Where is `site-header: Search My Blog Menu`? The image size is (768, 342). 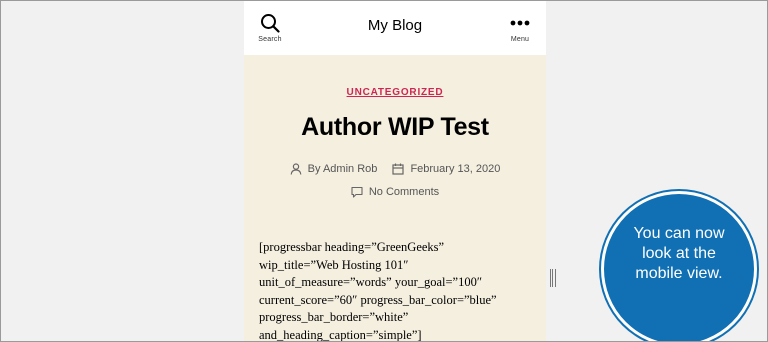
site-header: Search My Blog Menu is located at coordinates (395, 28).